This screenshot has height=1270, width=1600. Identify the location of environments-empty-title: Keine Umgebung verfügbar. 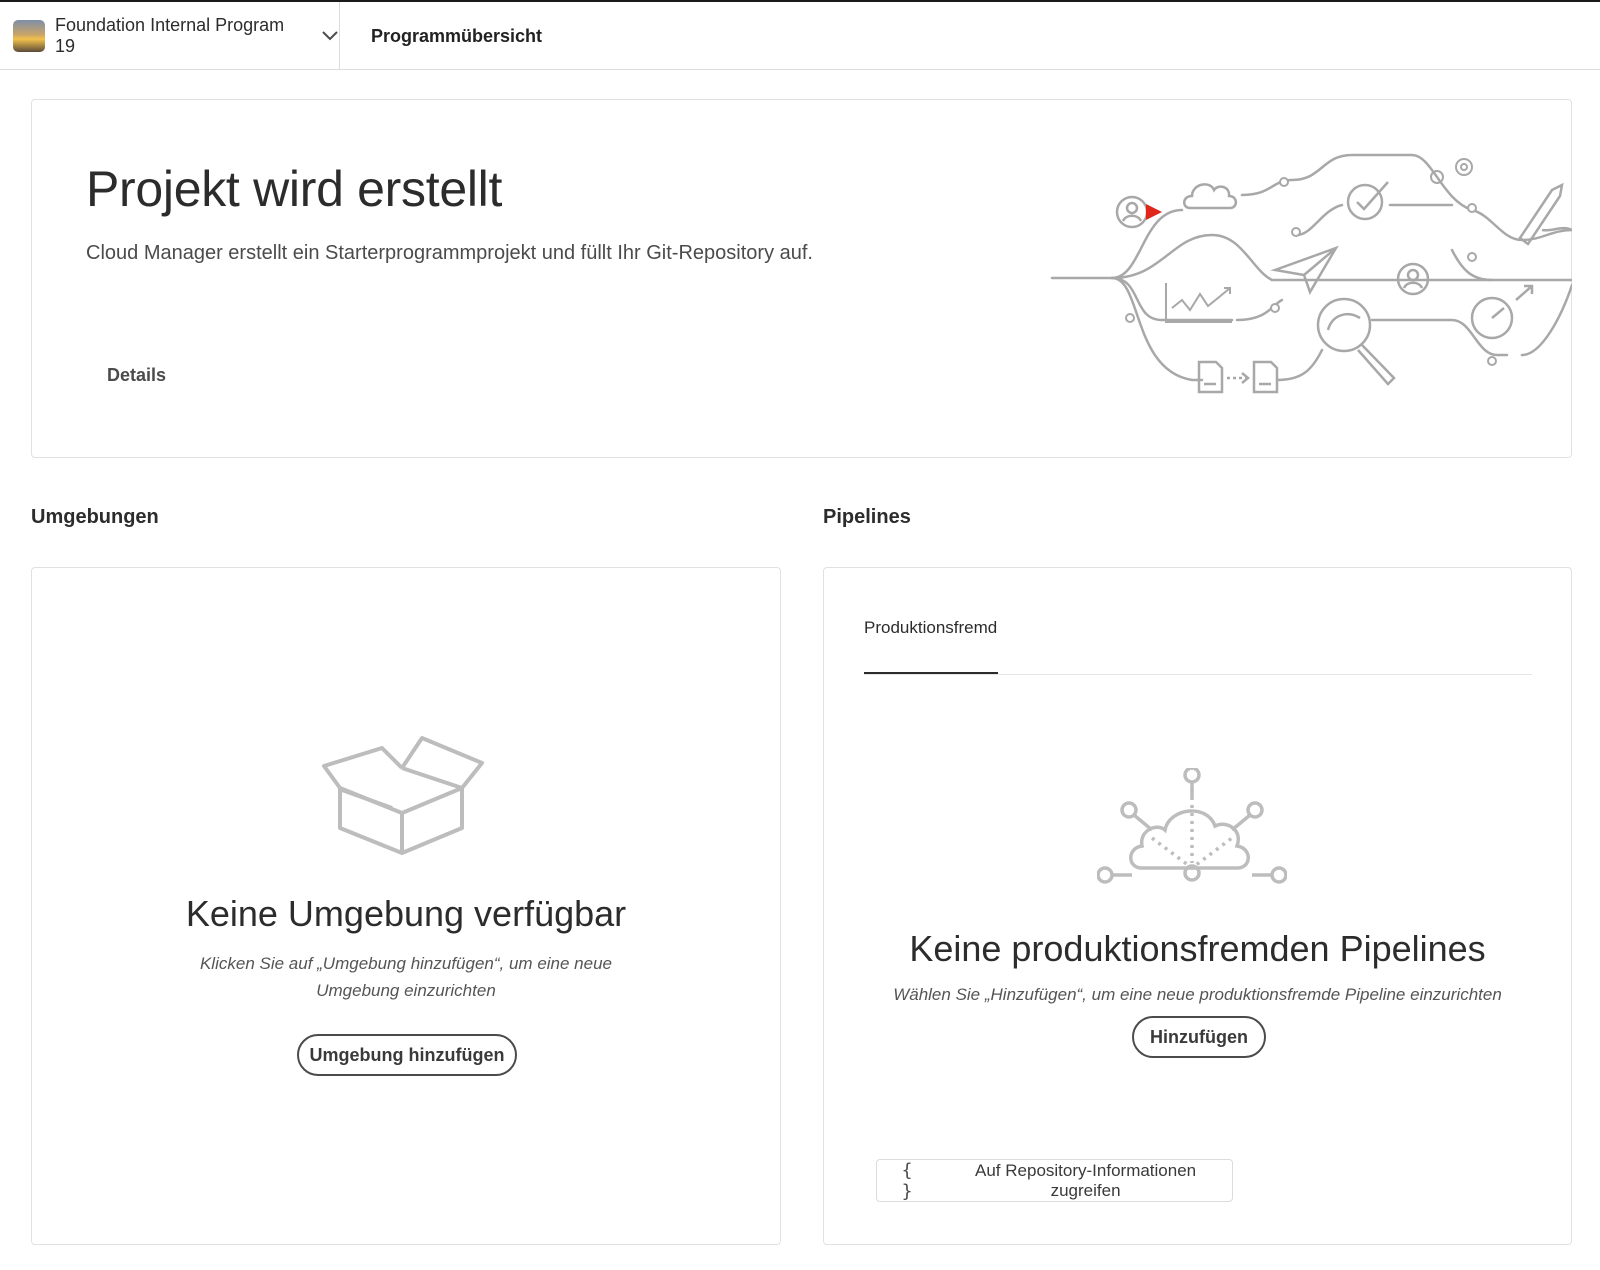
(406, 913).